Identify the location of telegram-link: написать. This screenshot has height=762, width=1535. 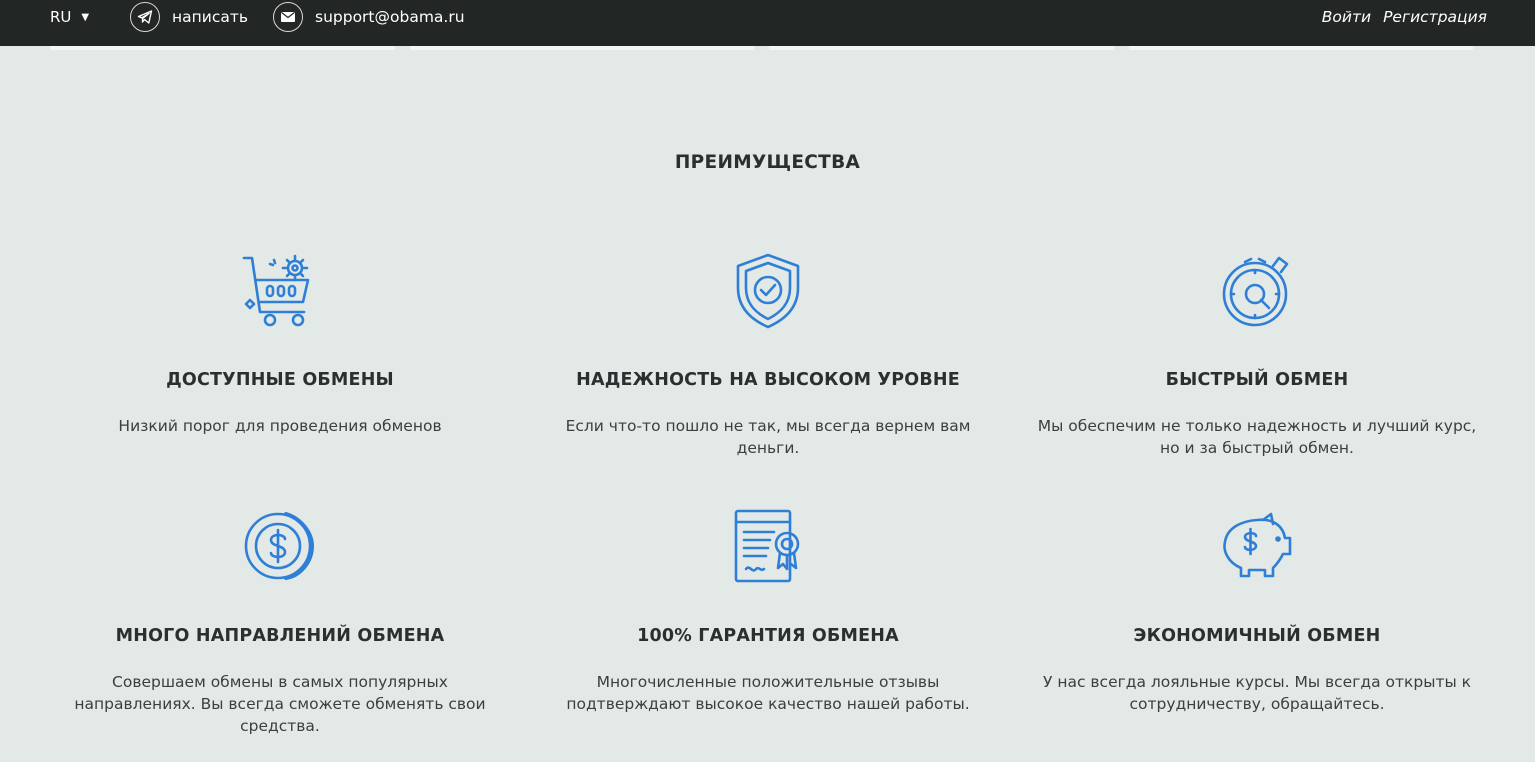
(189, 17).